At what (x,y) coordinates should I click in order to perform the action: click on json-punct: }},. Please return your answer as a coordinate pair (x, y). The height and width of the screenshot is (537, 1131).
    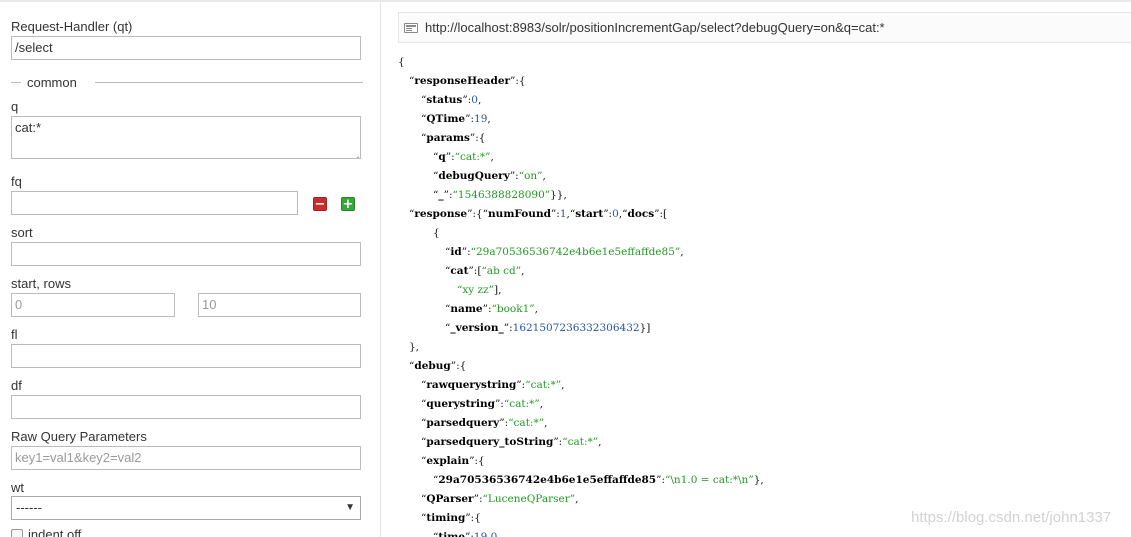
    Looking at the image, I should click on (558, 195).